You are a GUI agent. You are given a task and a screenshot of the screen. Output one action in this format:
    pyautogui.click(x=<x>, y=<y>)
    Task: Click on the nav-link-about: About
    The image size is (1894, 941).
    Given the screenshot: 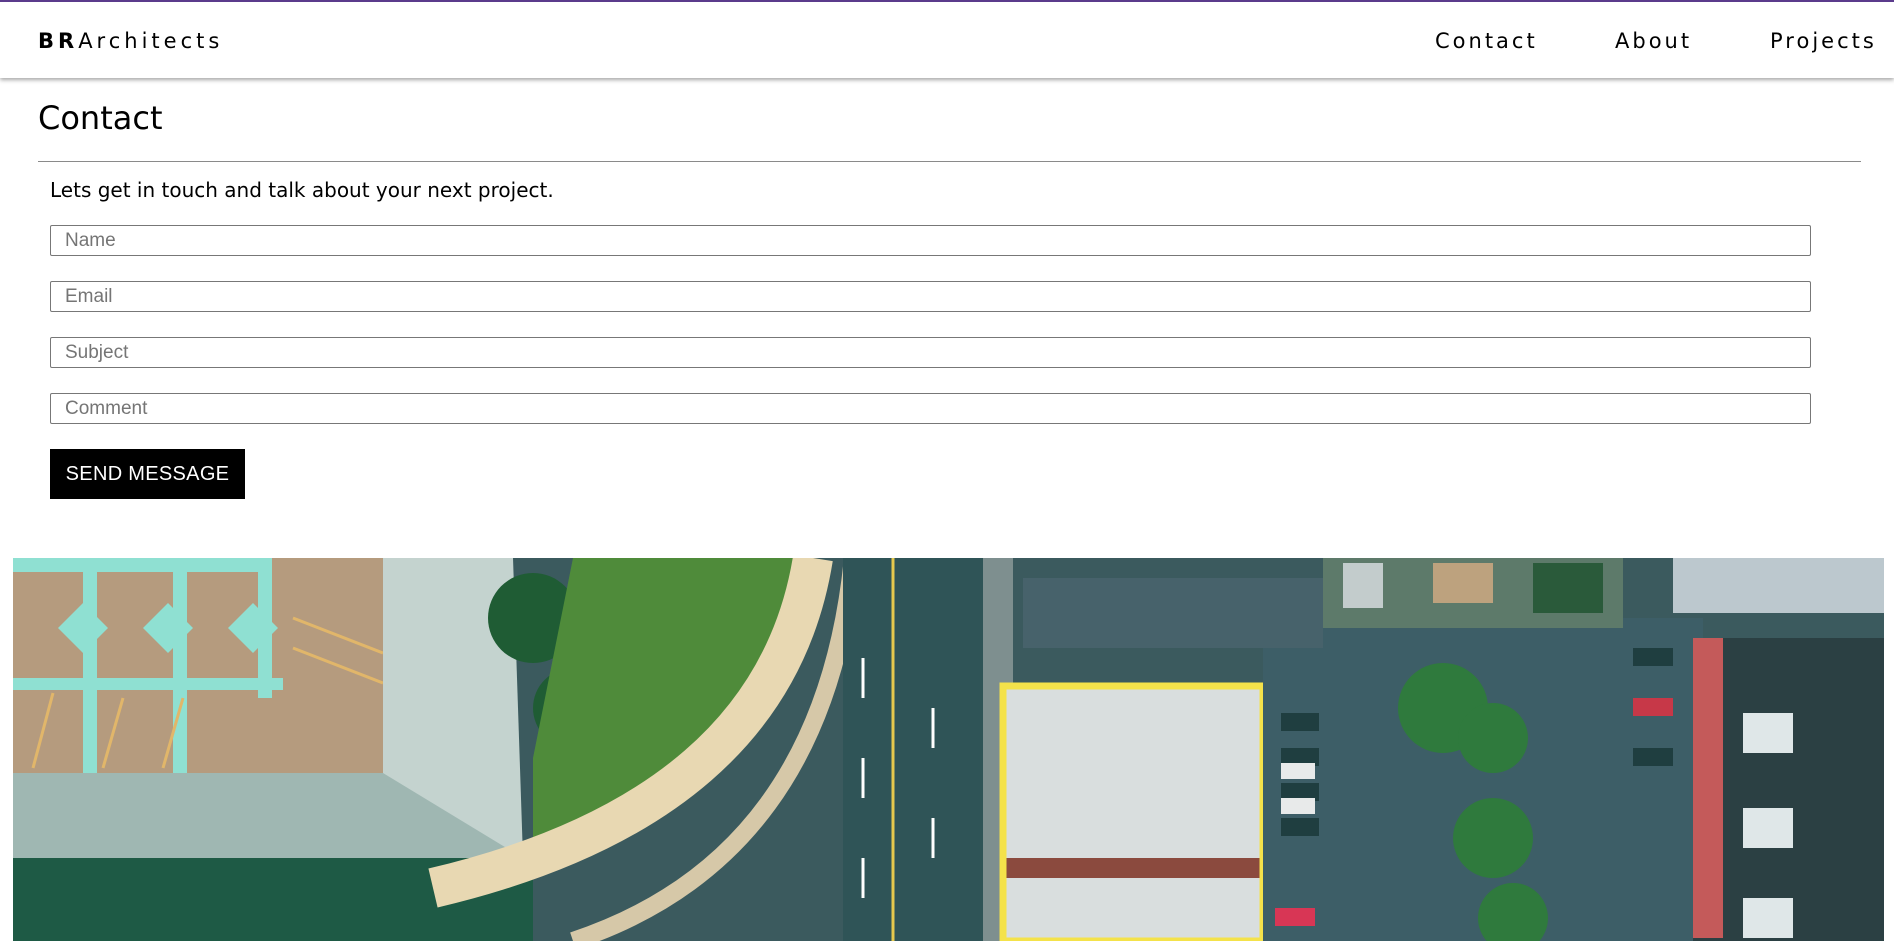 What is the action you would take?
    pyautogui.click(x=1653, y=41)
    